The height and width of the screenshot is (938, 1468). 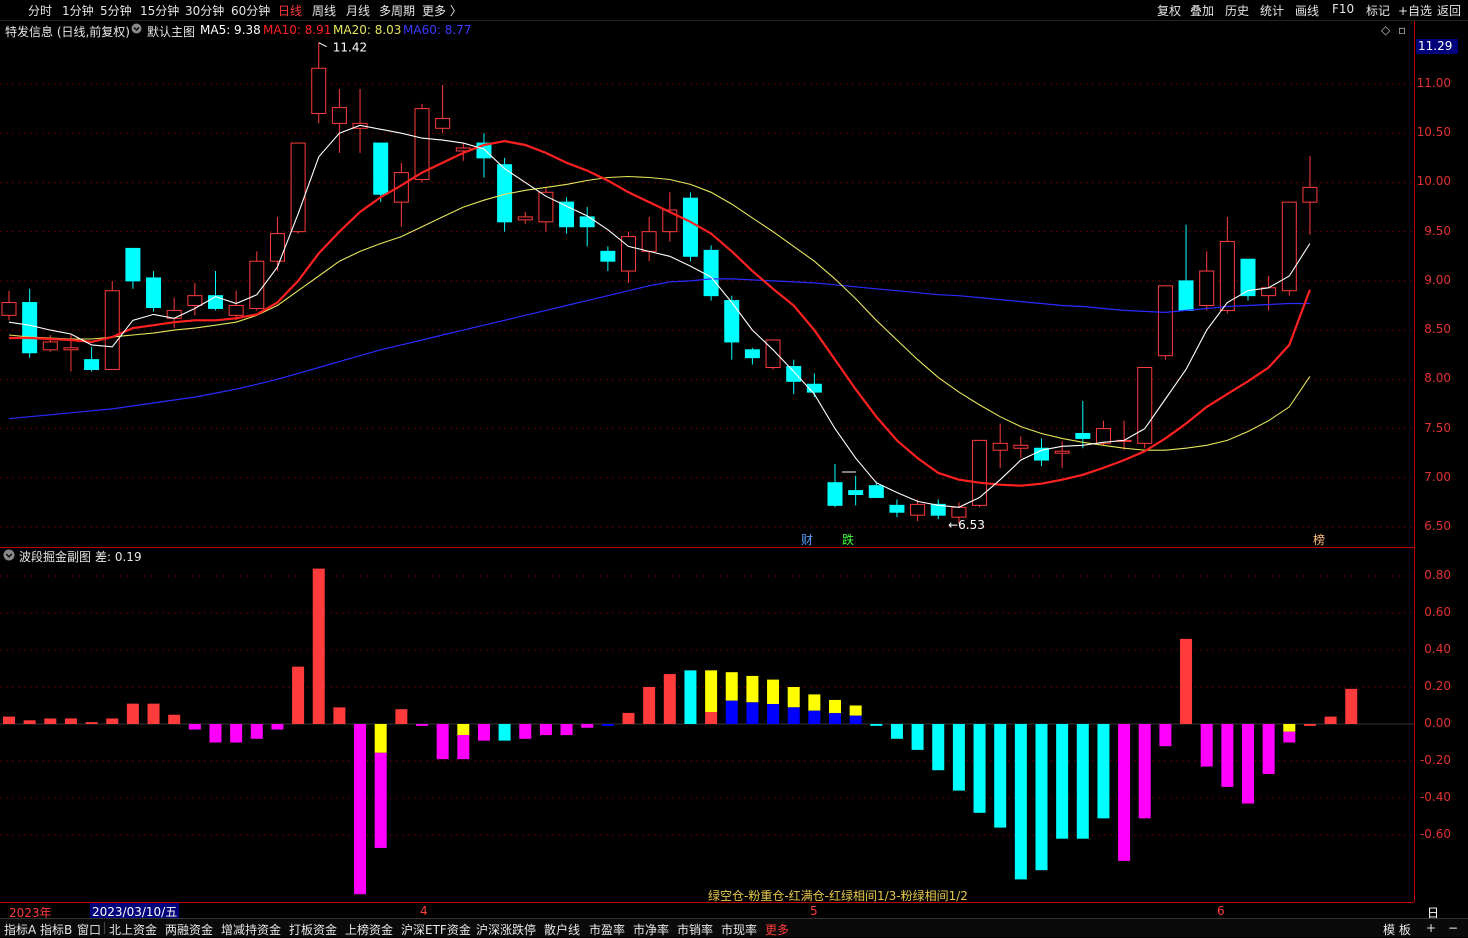 What do you see at coordinates (250, 10) in the screenshot?
I see `period-tab-60min: 60分钟` at bounding box center [250, 10].